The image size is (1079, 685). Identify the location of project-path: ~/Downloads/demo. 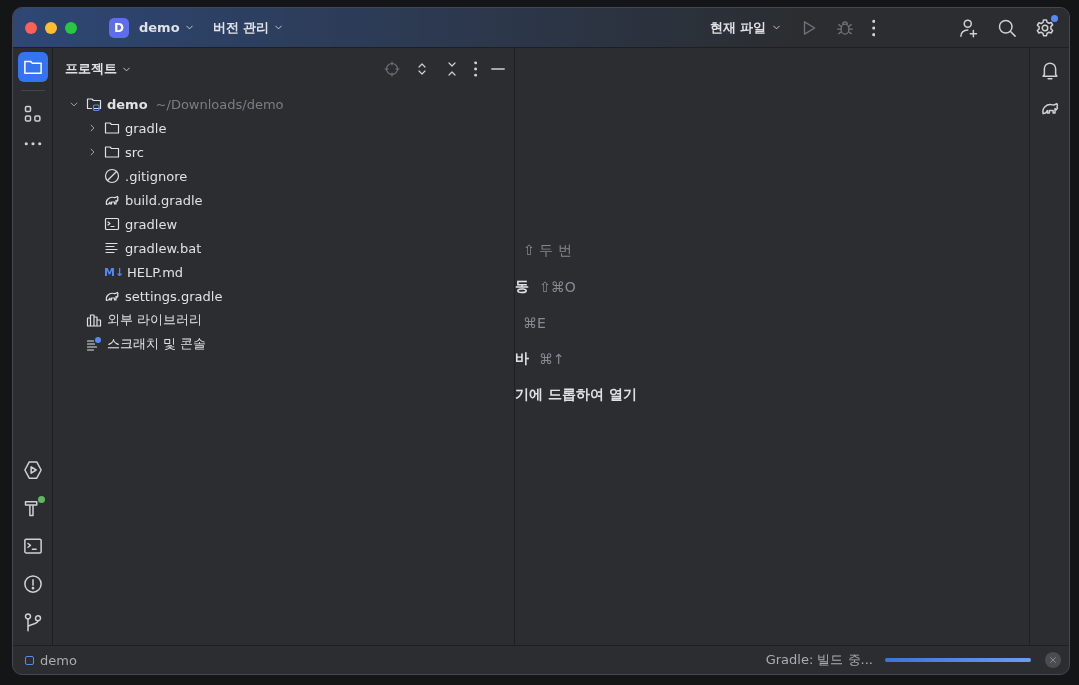
(219, 104).